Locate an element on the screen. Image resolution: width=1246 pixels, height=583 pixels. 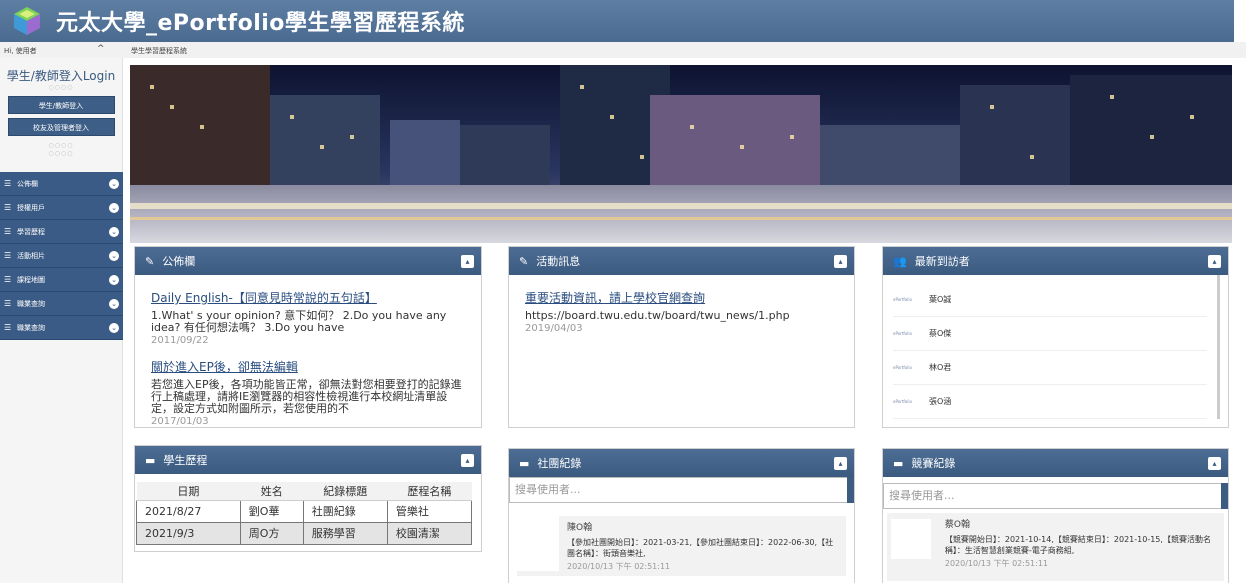
panel-header: ✎ 活動訊息 ▴ is located at coordinates (681, 261).